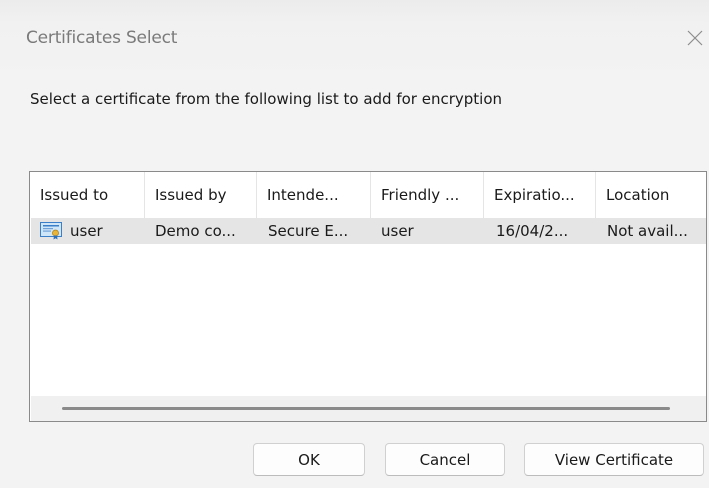 The height and width of the screenshot is (488, 709). What do you see at coordinates (445, 459) in the screenshot?
I see `cancel-button: Cancel` at bounding box center [445, 459].